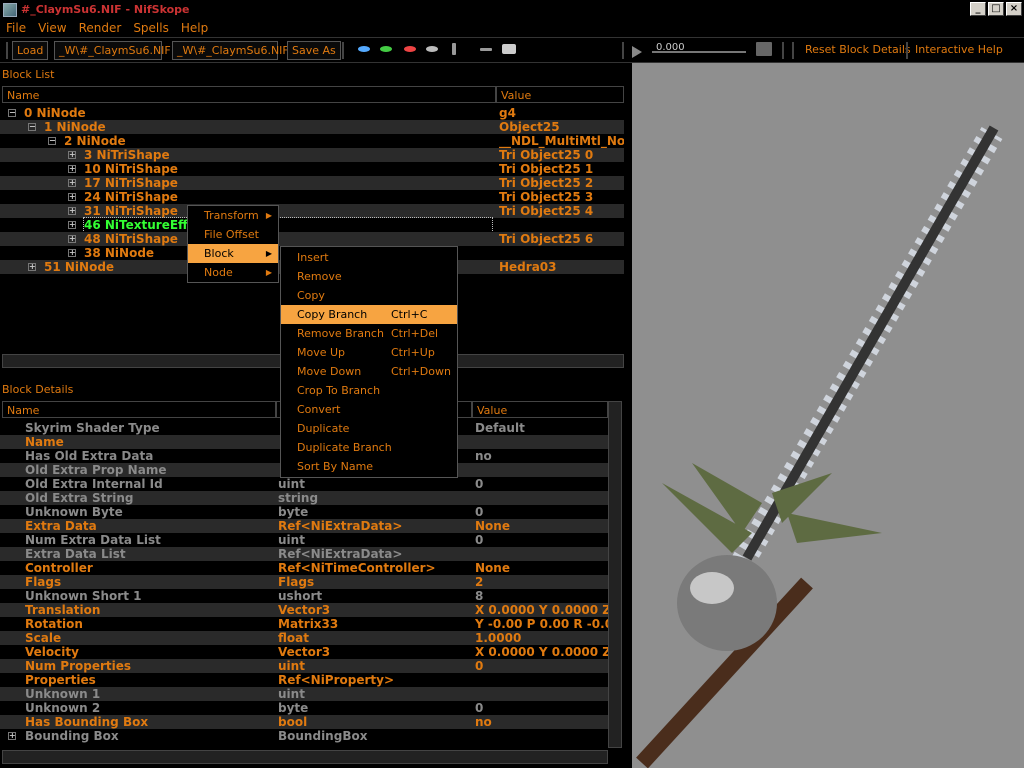  I want to click on detail-name: Unknown Short 1, so click(83, 596).